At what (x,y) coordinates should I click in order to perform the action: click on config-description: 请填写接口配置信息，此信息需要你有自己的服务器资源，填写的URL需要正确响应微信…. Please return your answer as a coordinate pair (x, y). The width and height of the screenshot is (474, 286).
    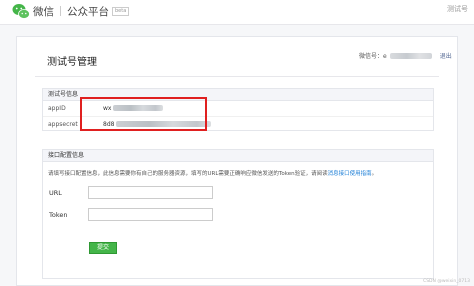
    Looking at the image, I should click on (212, 173).